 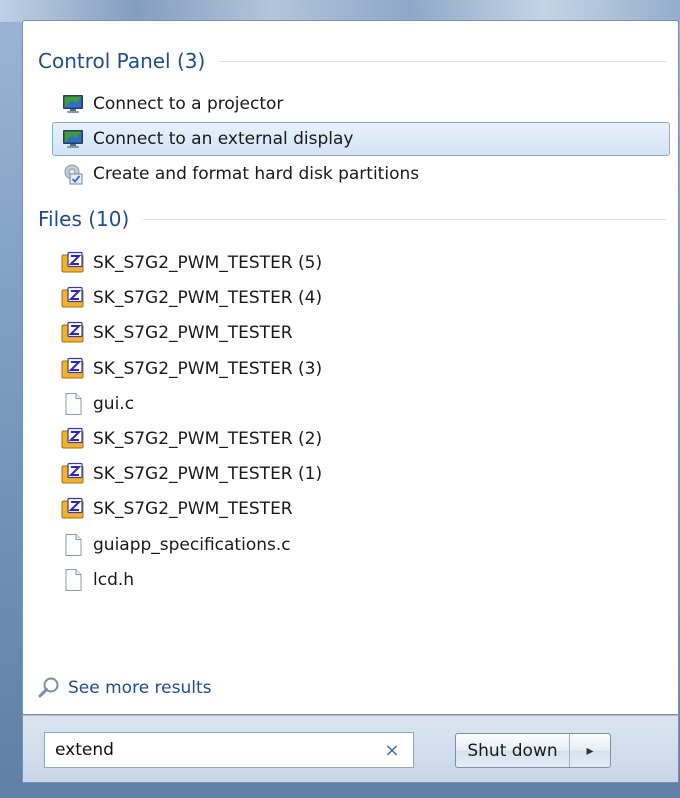 What do you see at coordinates (84, 219) in the screenshot?
I see `section-title: Files (10)` at bounding box center [84, 219].